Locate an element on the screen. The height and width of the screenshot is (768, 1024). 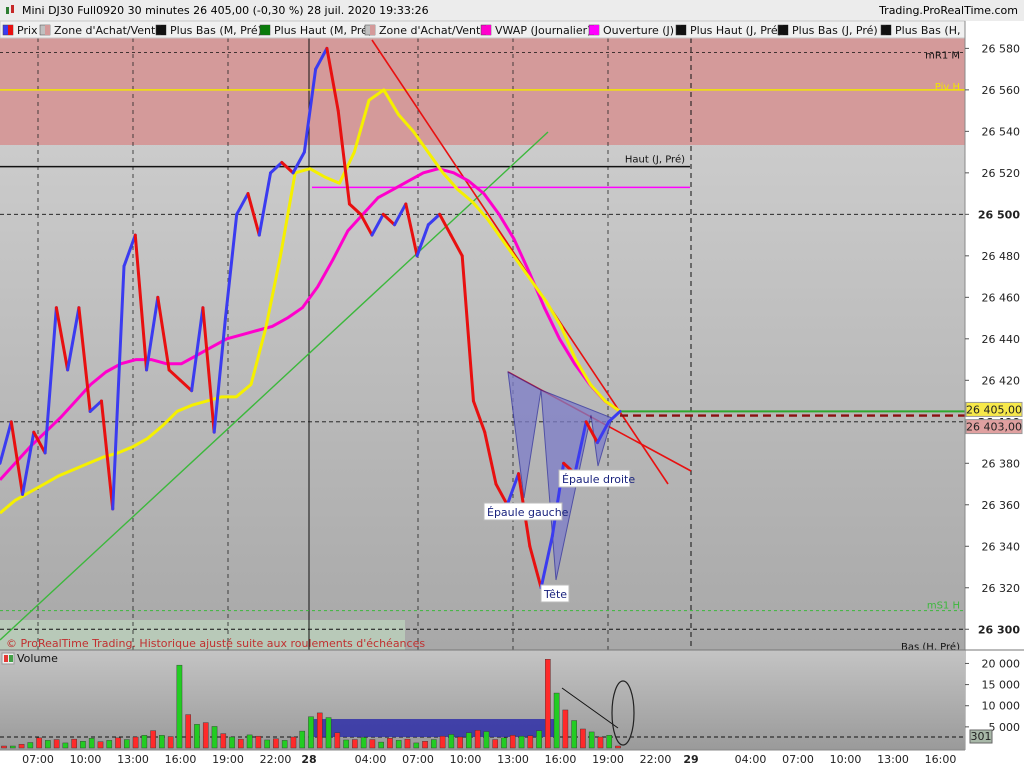
legend-label: Zone d'Achat/Vente is located at coordinates (108, 30).